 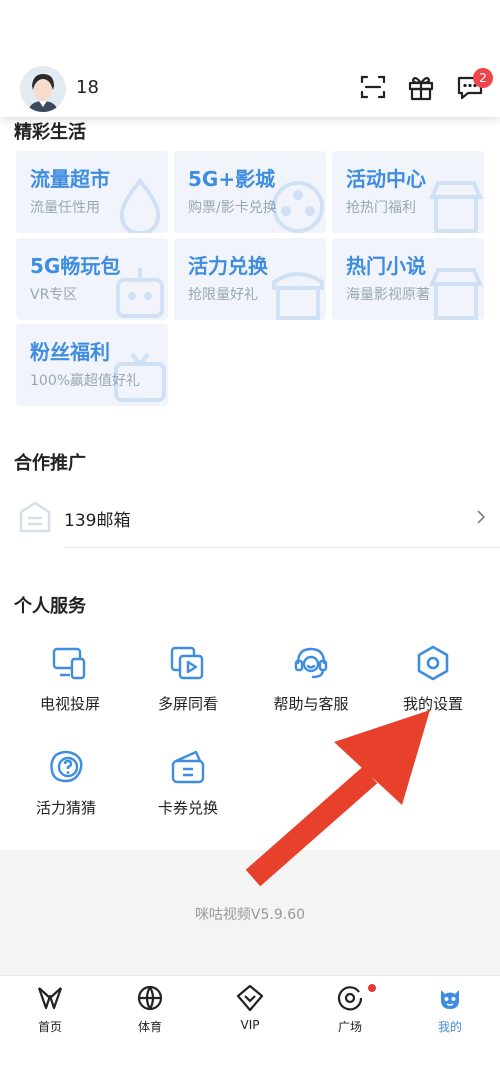 What do you see at coordinates (433, 690) in the screenshot?
I see `service-my-settings: 我的设置` at bounding box center [433, 690].